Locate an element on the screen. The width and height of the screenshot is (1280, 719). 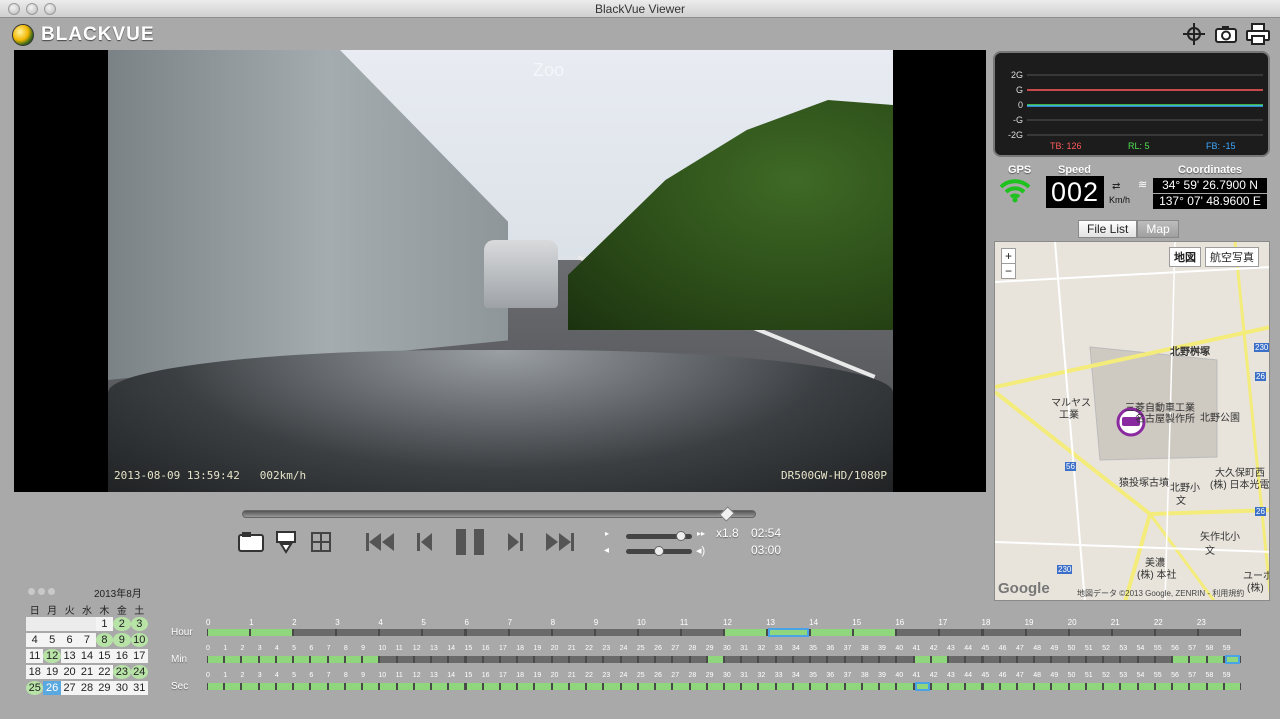
calendar-day: 29 is located at coordinates (104, 688).